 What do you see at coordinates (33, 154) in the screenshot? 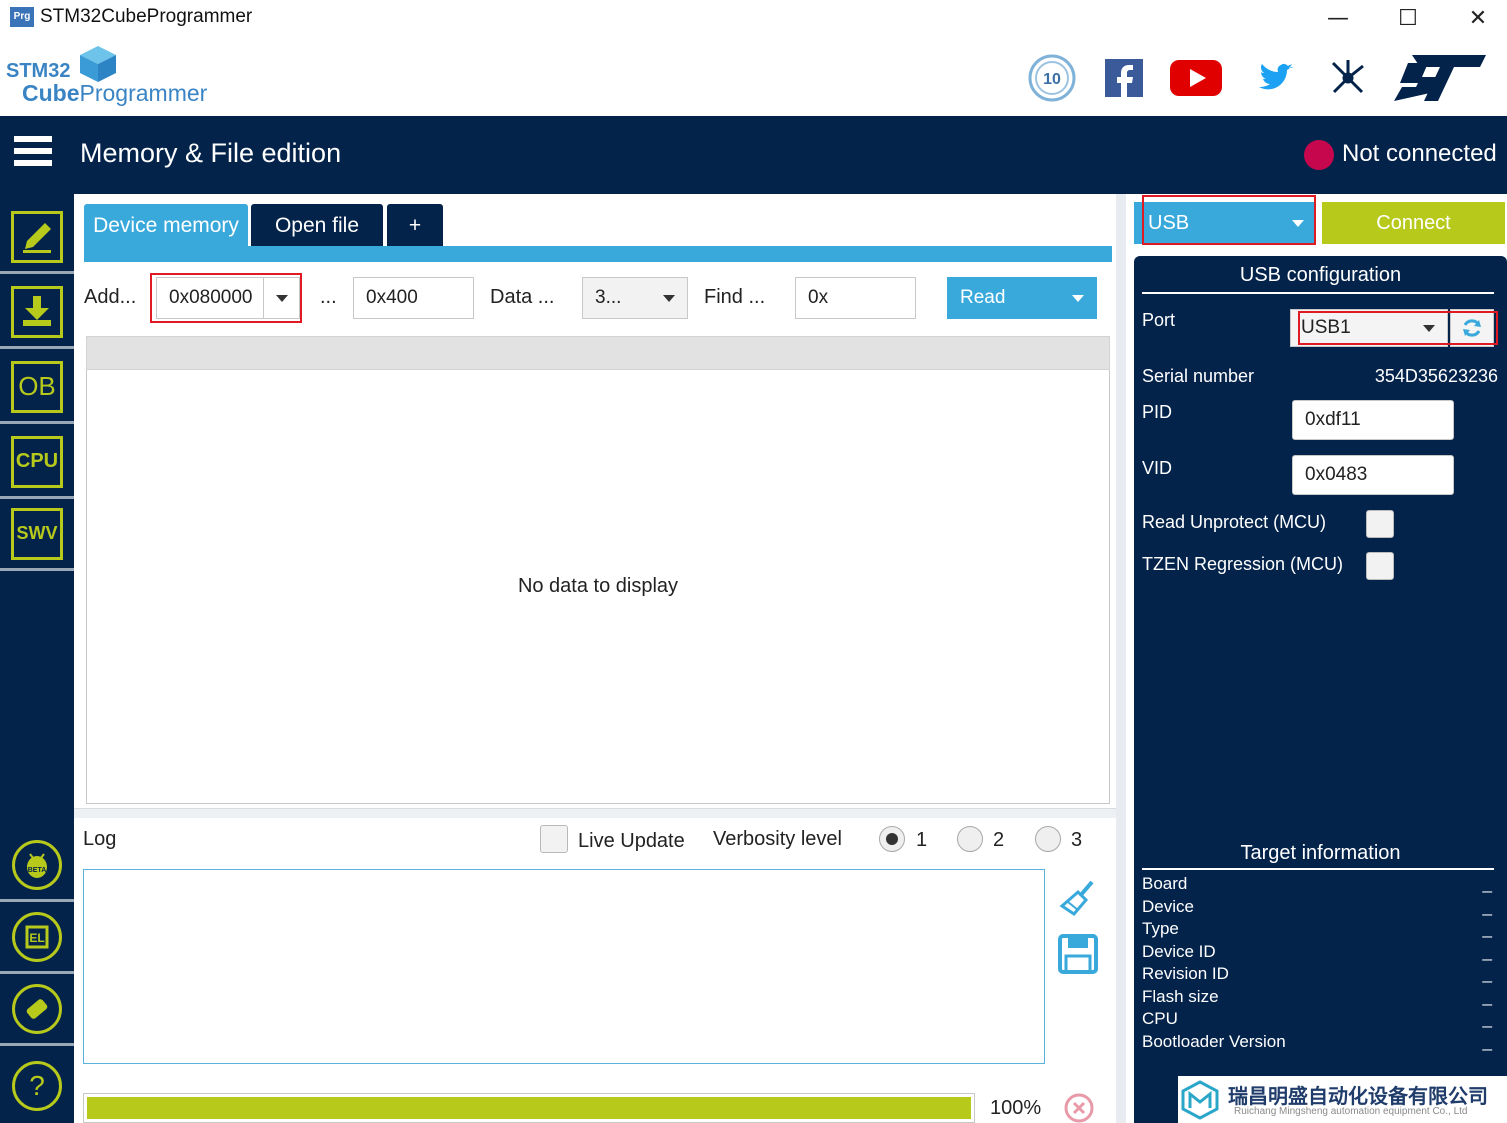
I see `menu-icon` at bounding box center [33, 154].